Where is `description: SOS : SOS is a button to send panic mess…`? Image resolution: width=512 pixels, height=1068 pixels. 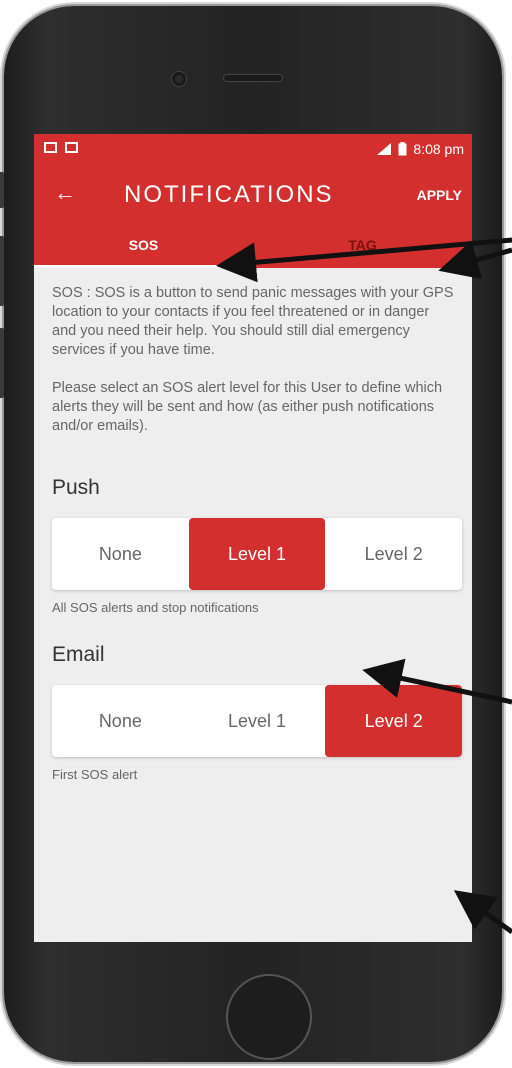 description: SOS : SOS is a button to send panic mess… is located at coordinates (253, 352).